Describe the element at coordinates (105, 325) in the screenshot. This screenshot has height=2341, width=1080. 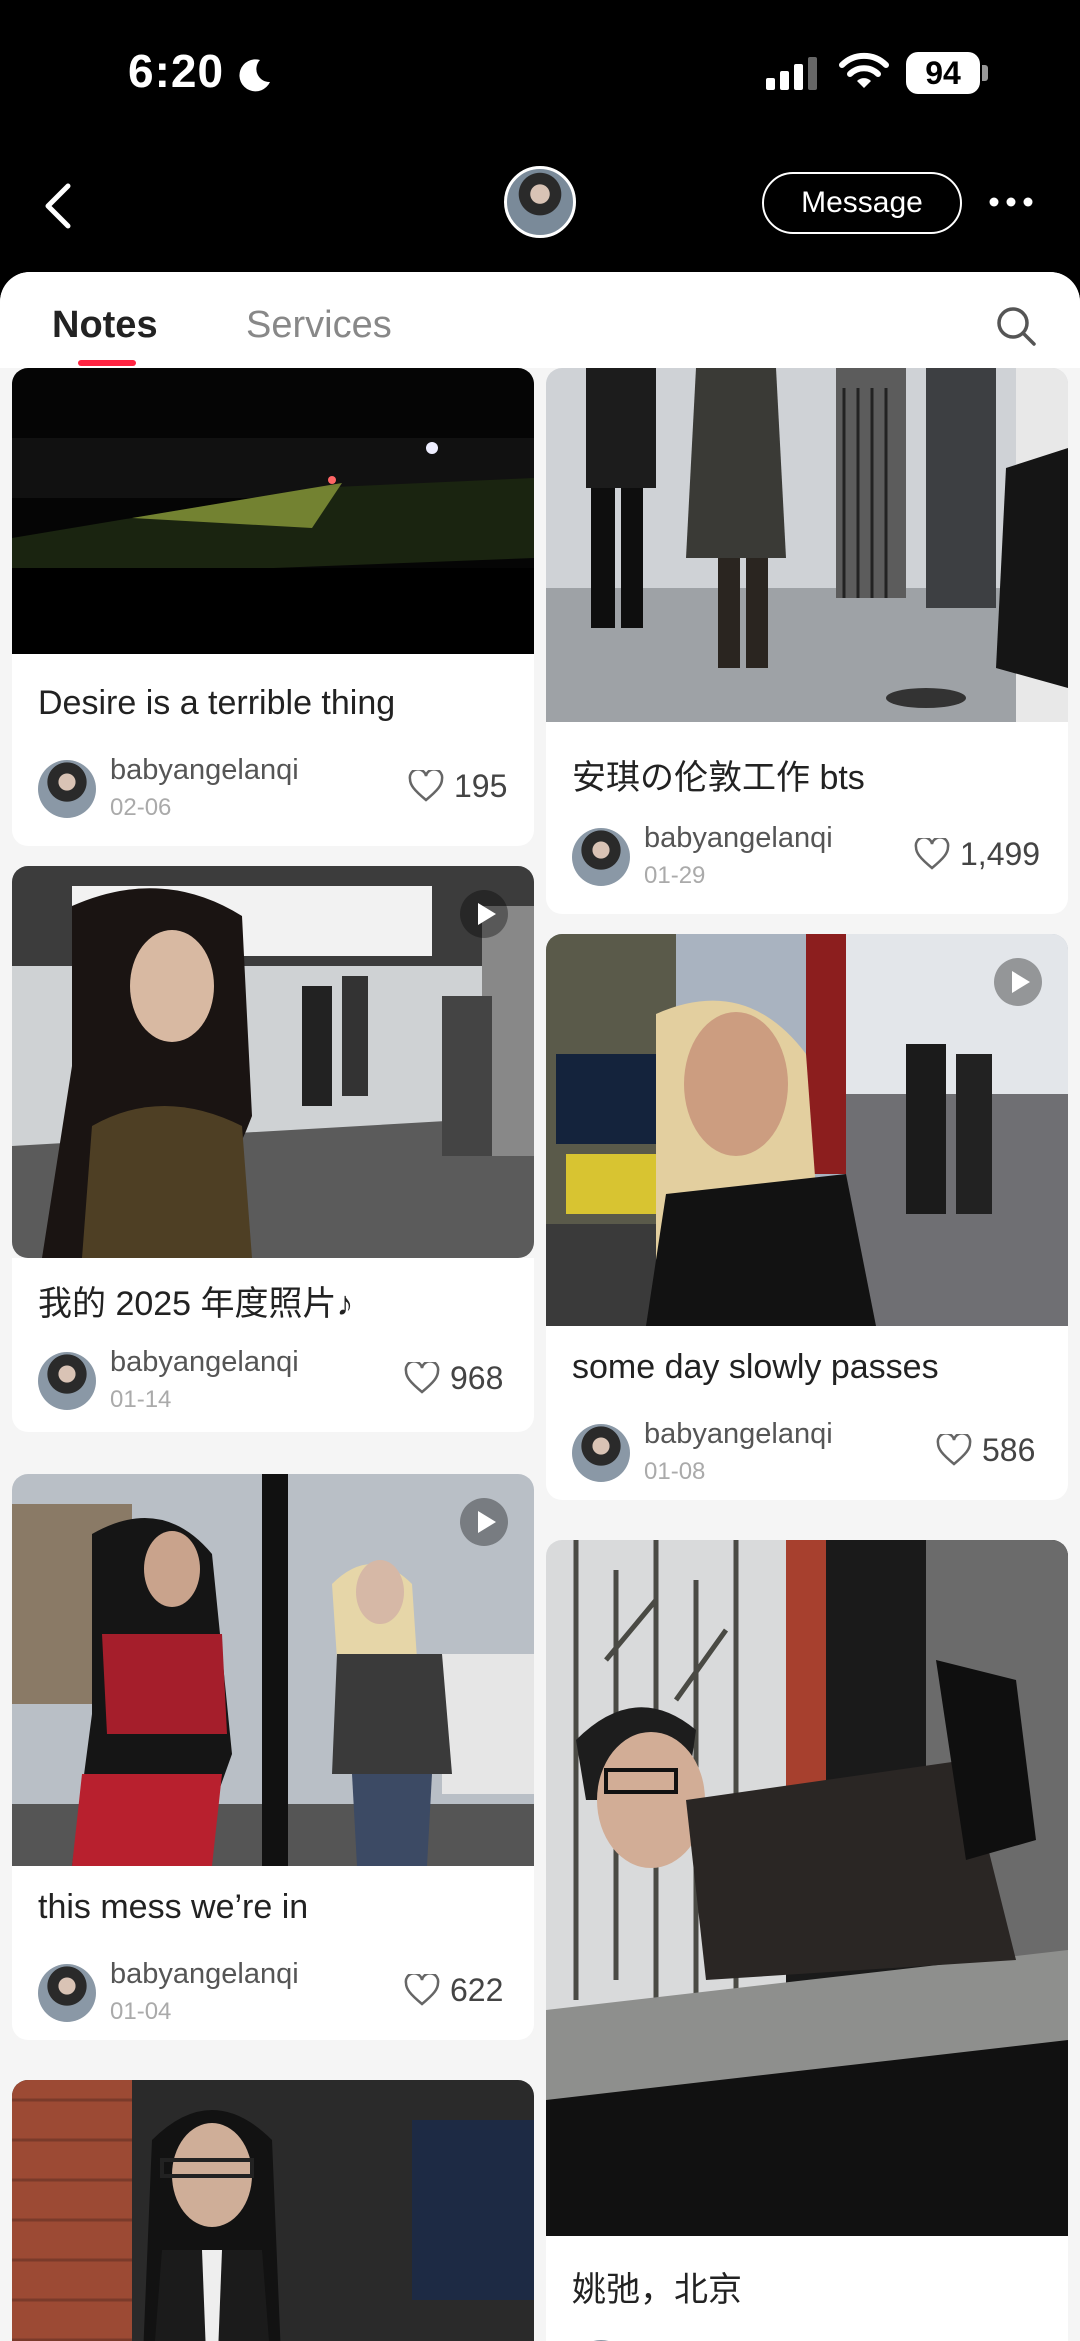
I see `tab-notes: Notes` at that location.